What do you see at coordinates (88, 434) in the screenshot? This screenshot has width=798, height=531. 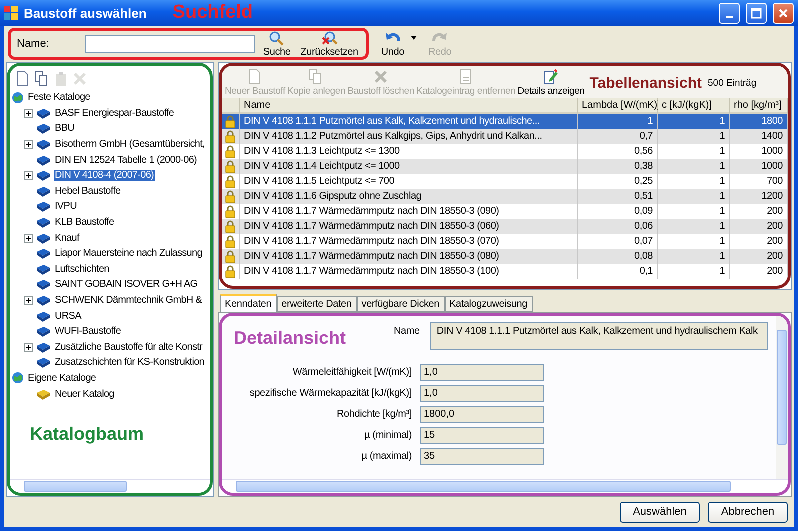 I see `annotation-label: Katalogbaum` at bounding box center [88, 434].